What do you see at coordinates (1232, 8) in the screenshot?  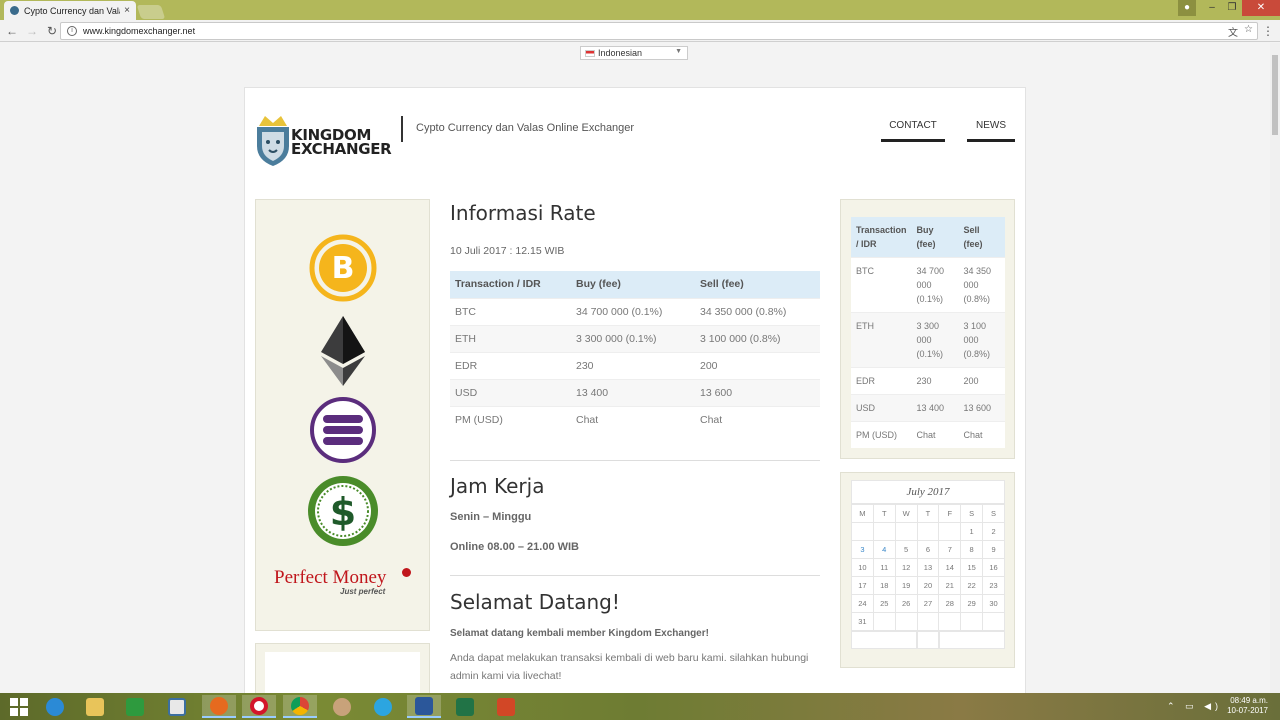 I see `maximize-button: ❐` at bounding box center [1232, 8].